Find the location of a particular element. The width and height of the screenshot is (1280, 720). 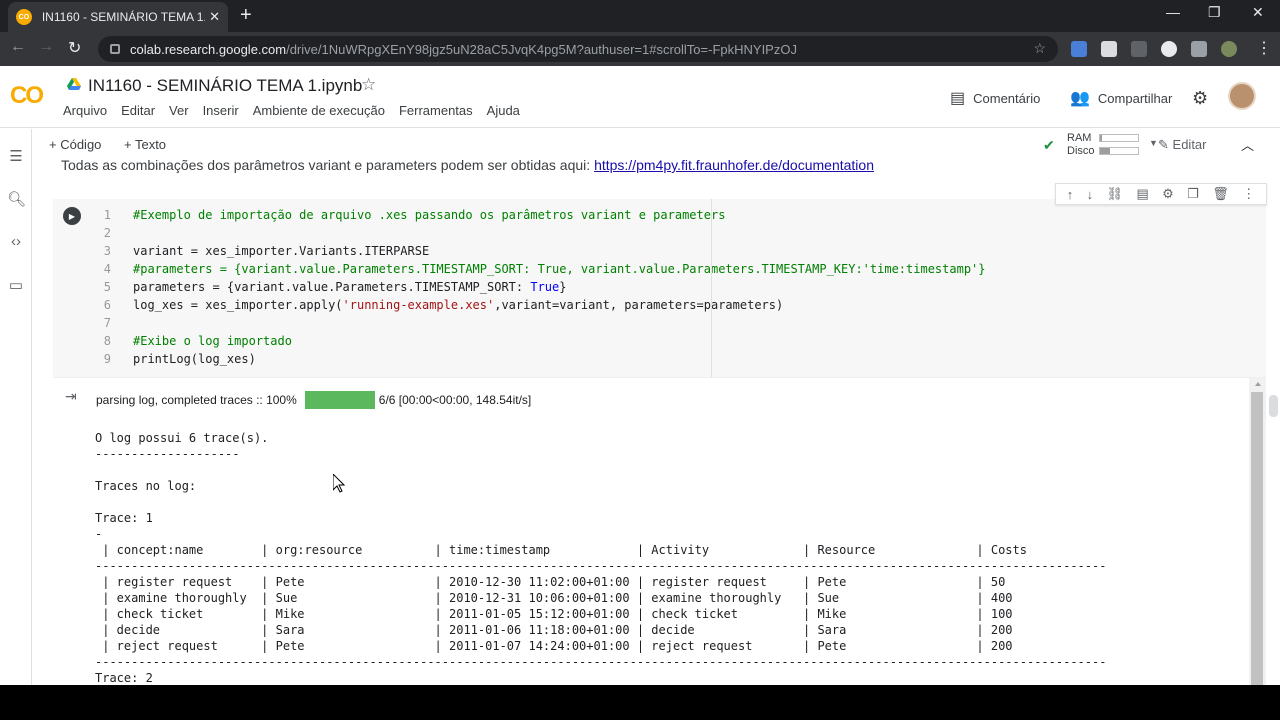

star-icon: ☆ is located at coordinates (368, 85).